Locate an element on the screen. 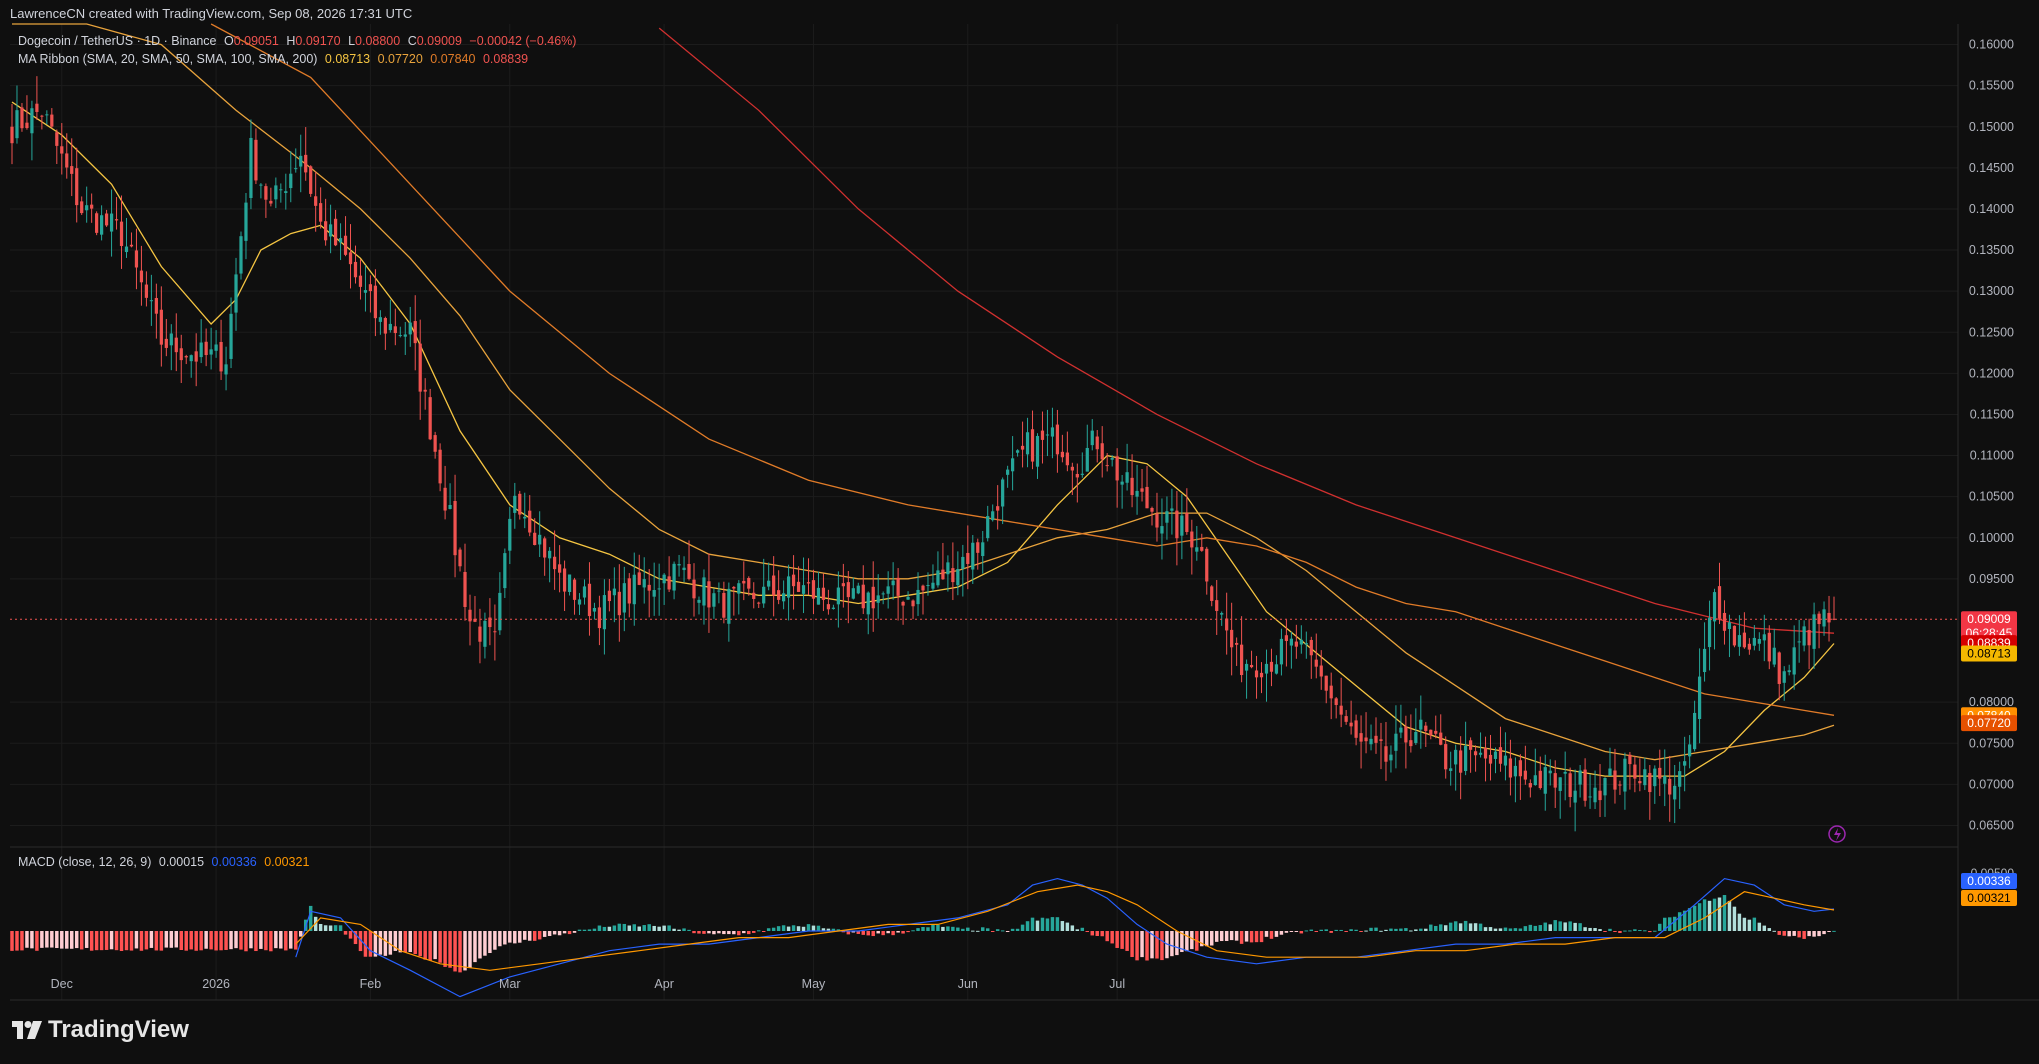 The image size is (2039, 1064). price-tick-label: 0.14000 is located at coordinates (1991, 209).